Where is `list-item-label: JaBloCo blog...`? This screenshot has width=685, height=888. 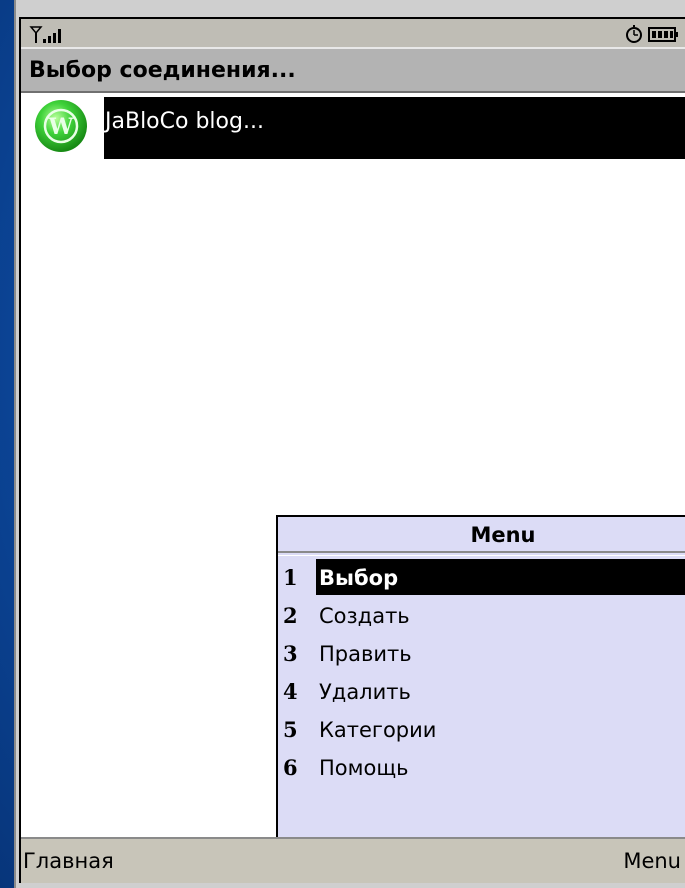 list-item-label: JaBloCo blog... is located at coordinates (184, 121).